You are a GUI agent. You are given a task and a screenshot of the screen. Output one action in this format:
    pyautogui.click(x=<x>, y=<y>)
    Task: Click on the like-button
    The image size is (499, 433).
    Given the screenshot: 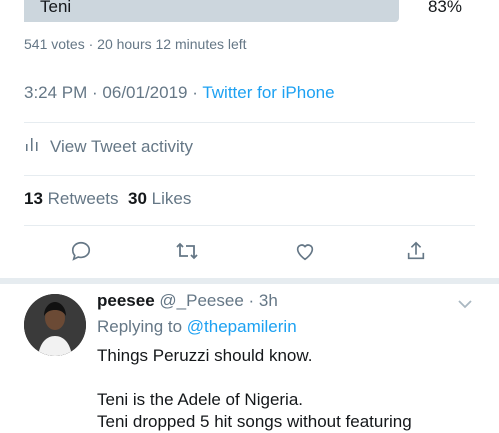 What is the action you would take?
    pyautogui.click(x=305, y=253)
    